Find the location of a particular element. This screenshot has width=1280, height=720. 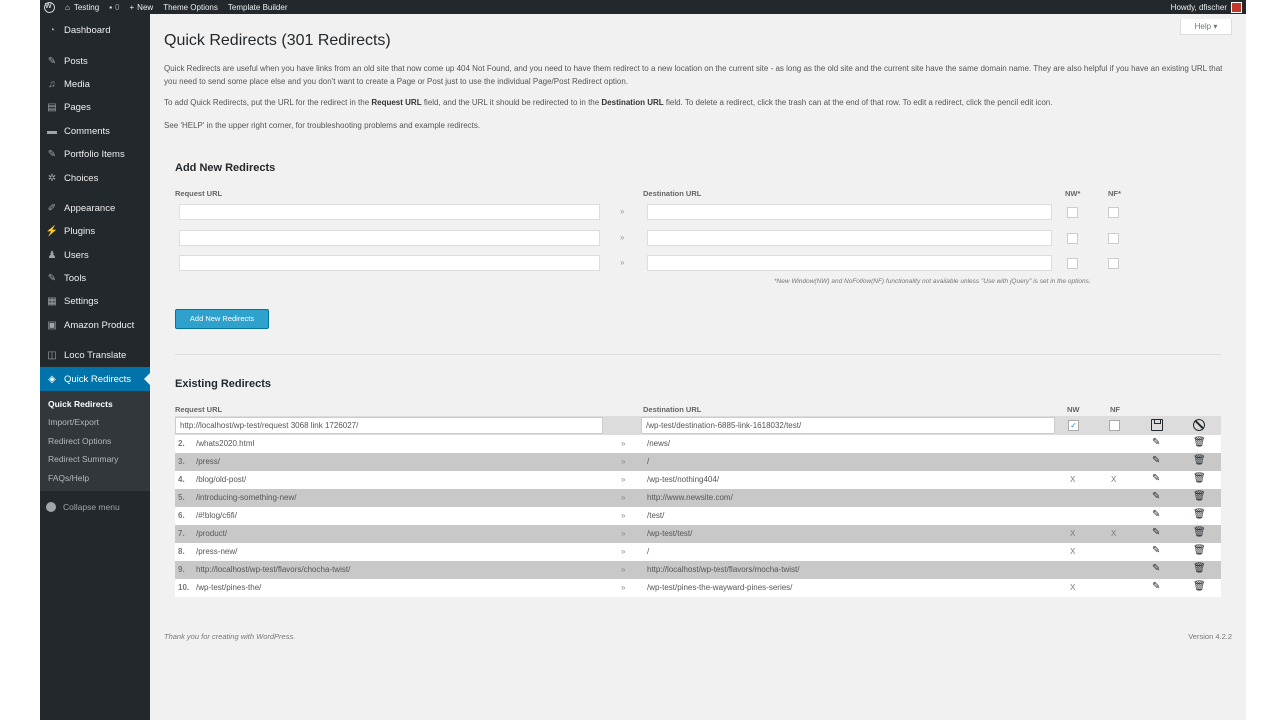

submenu-quick-redirects: Quick Redirects is located at coordinates (95, 404).